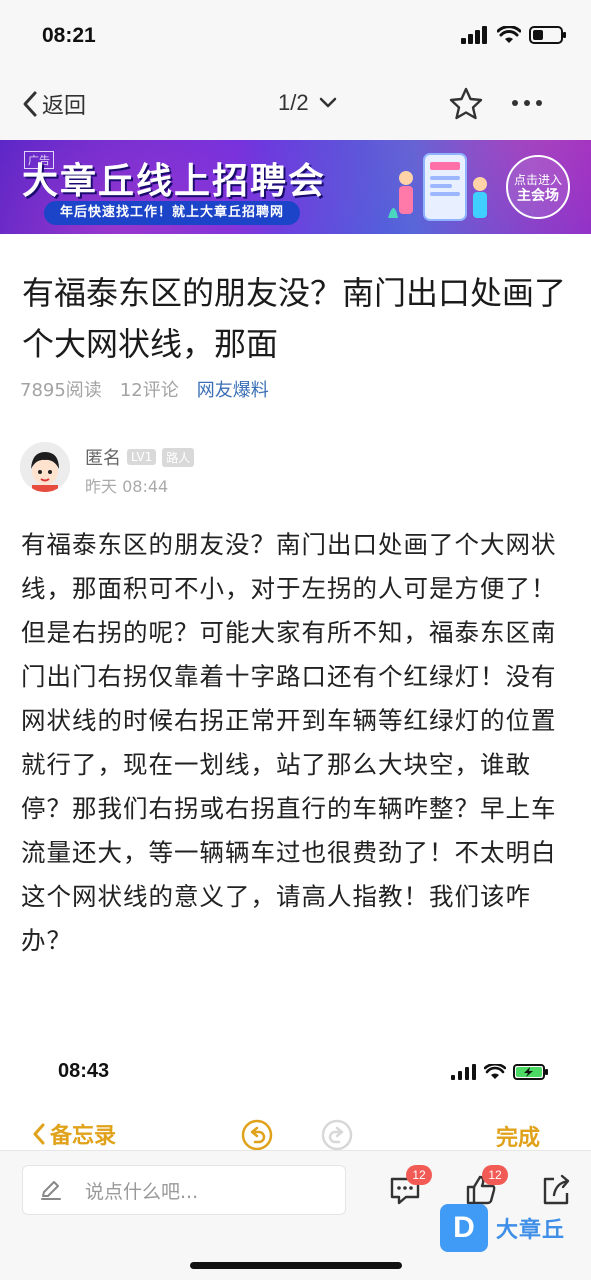  Describe the element at coordinates (495, 1175) in the screenshot. I see `like-count-badge: 12` at that location.